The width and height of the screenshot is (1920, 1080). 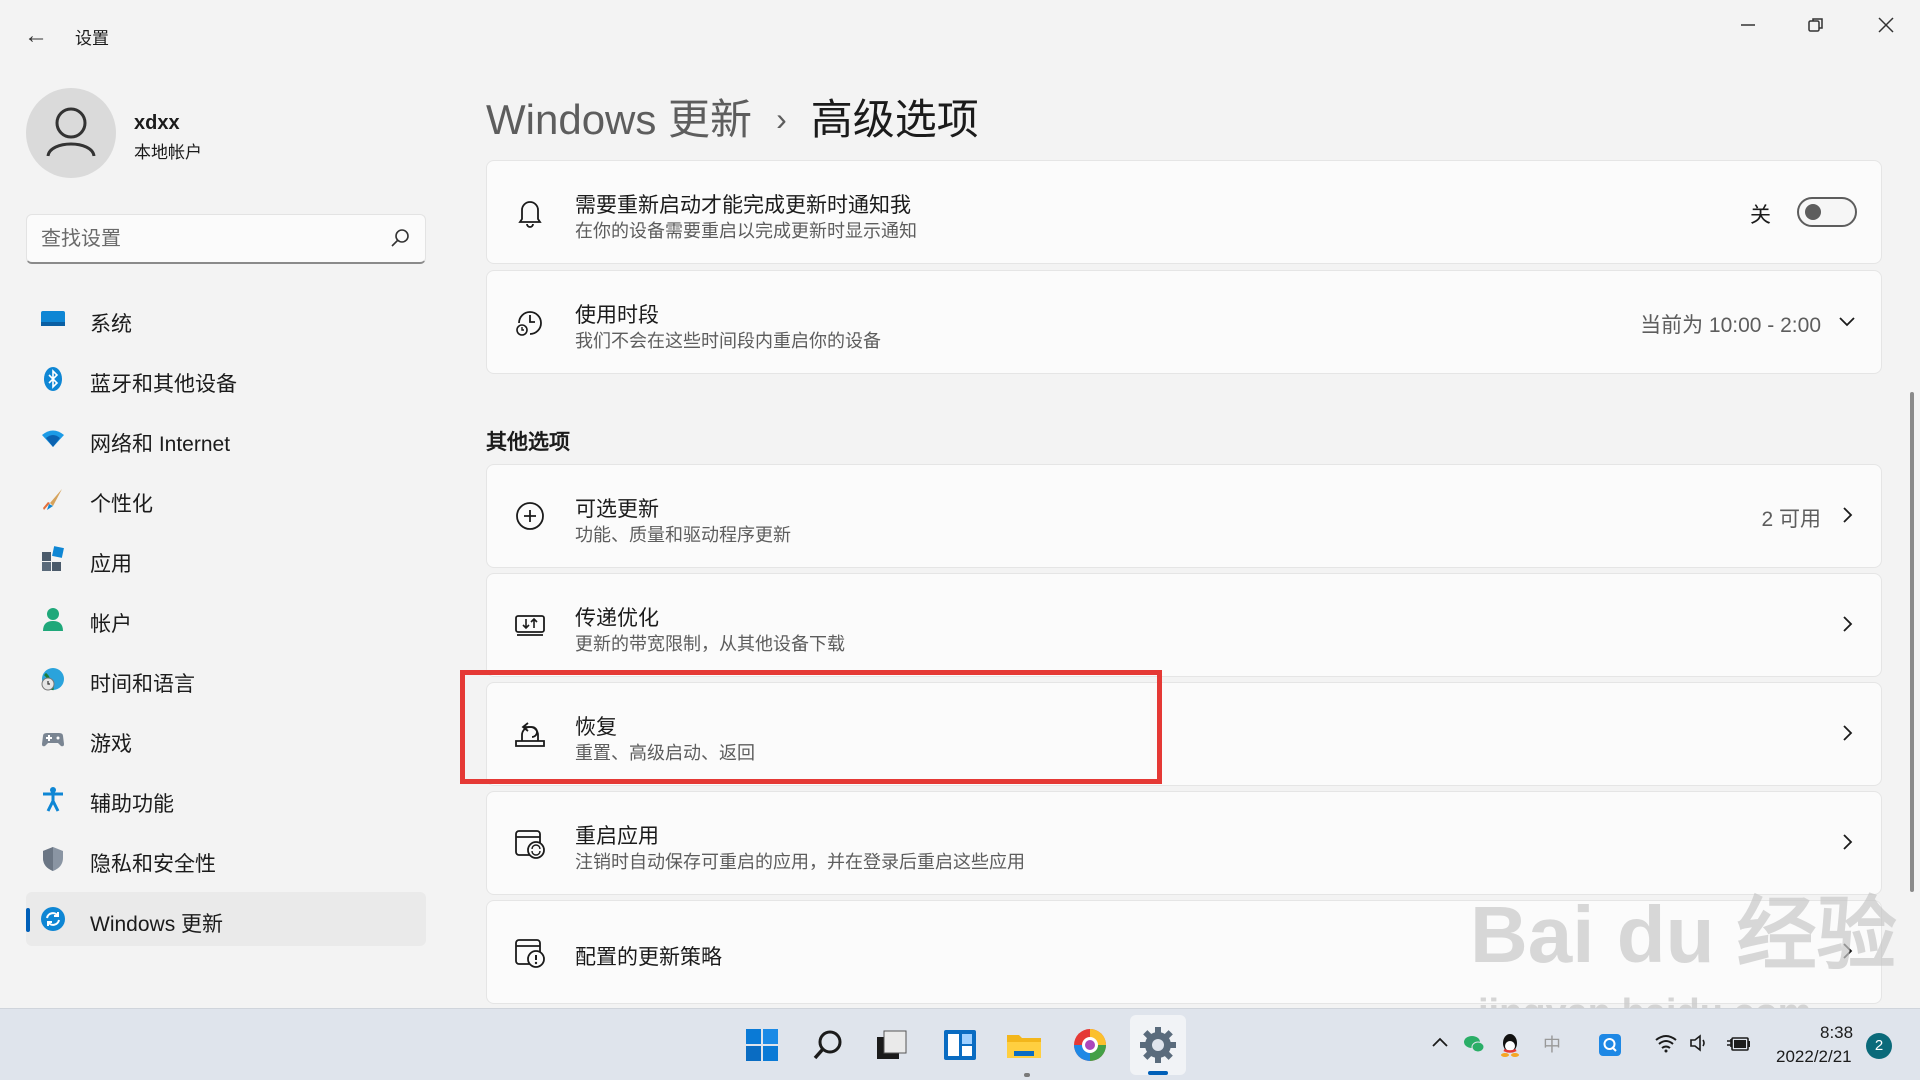 I want to click on card-subtitle: 在你的设备需要重启以完成更新时显示通知, so click(x=746, y=231).